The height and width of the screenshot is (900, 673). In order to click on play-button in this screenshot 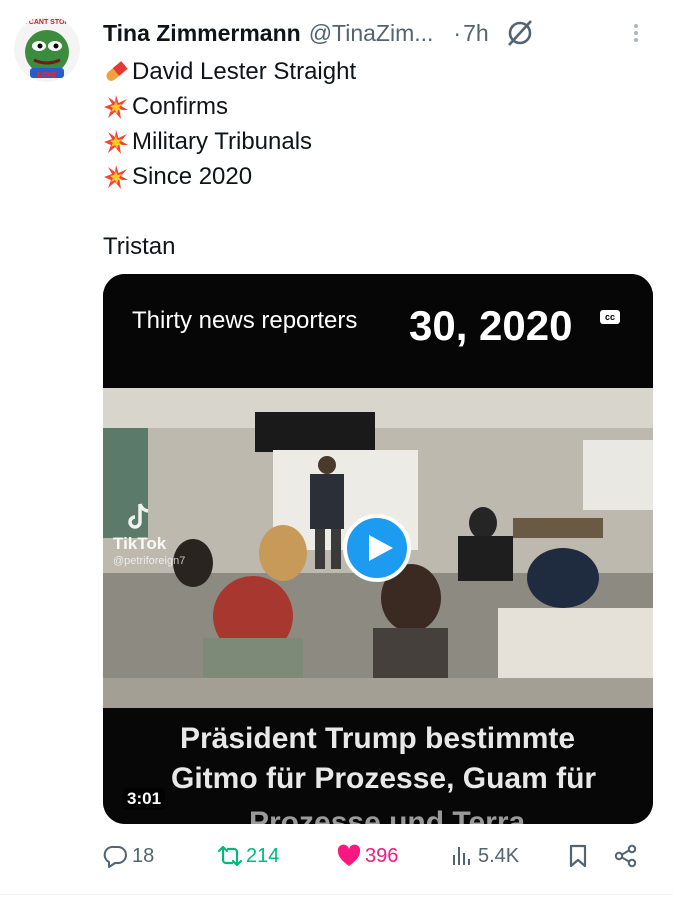, I will do `click(377, 548)`.